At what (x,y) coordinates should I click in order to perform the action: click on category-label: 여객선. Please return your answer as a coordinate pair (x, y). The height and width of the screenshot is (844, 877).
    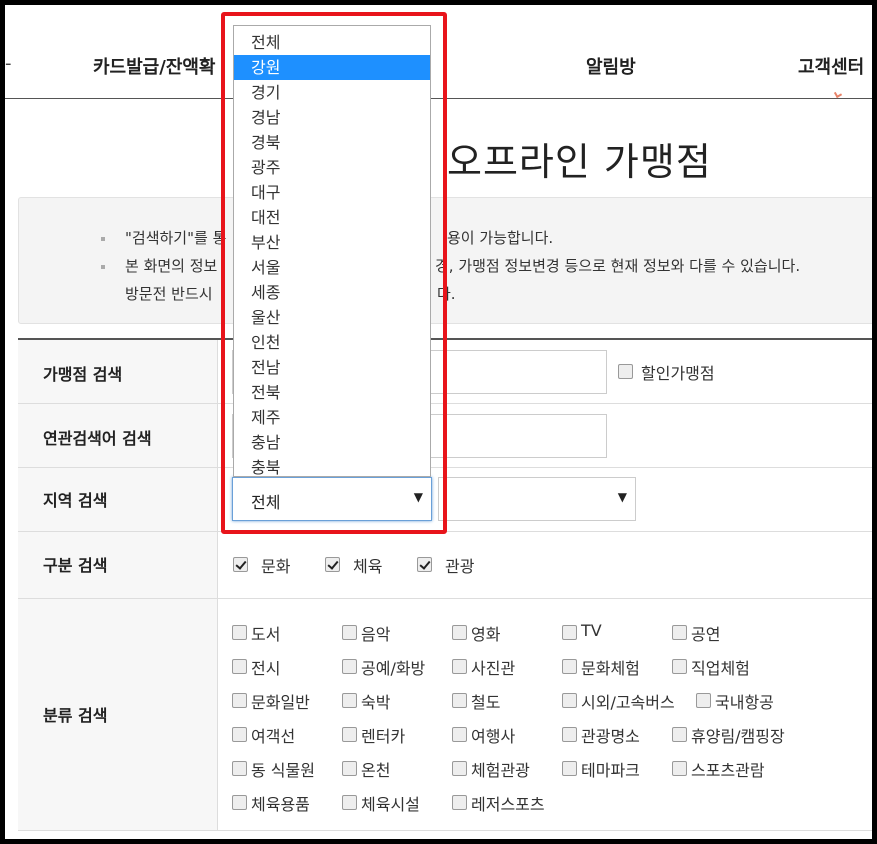
    Looking at the image, I should click on (273, 736).